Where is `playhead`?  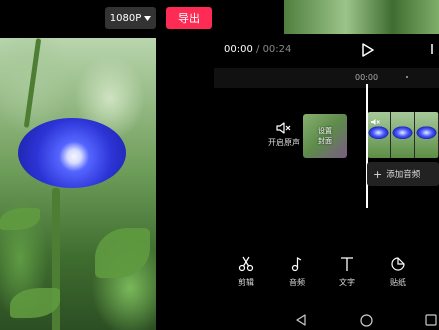 playhead is located at coordinates (367, 146).